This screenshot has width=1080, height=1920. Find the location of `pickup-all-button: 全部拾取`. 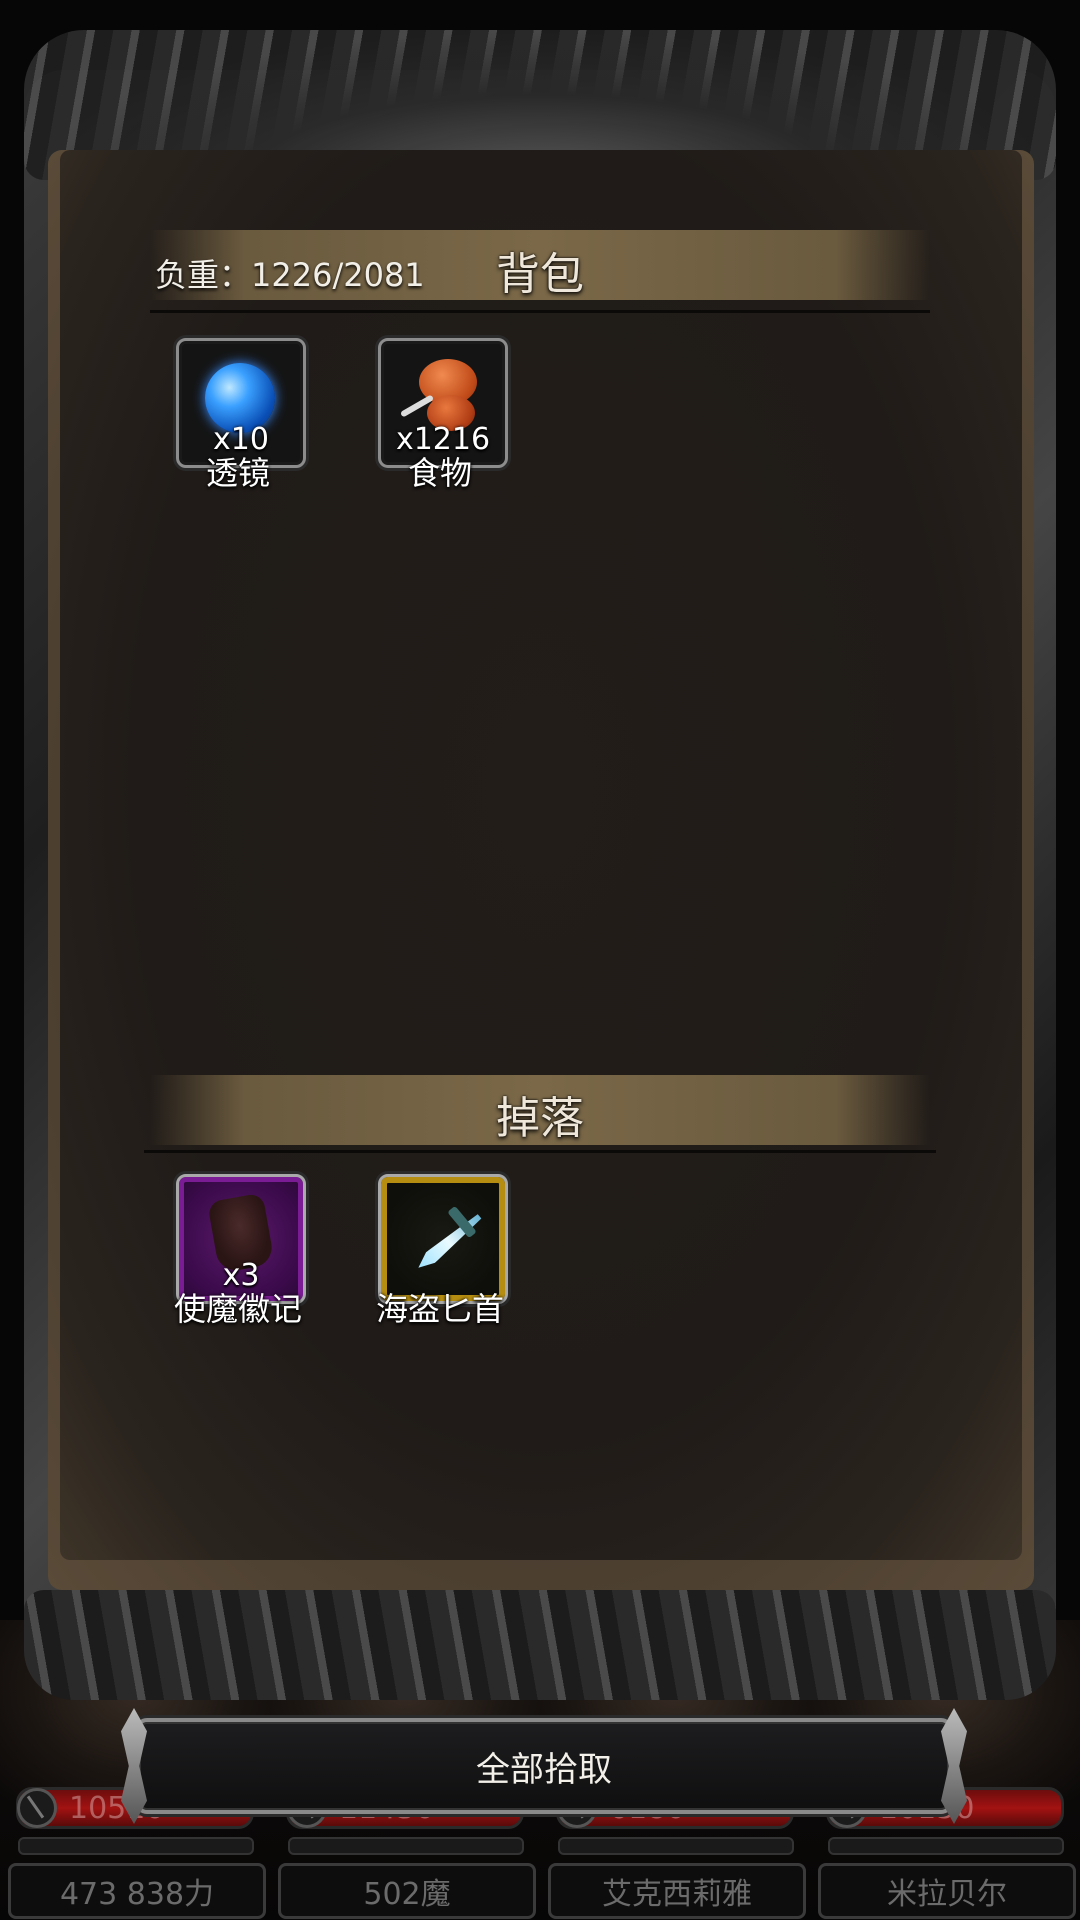

pickup-all-button: 全部拾取 is located at coordinates (544, 1766).